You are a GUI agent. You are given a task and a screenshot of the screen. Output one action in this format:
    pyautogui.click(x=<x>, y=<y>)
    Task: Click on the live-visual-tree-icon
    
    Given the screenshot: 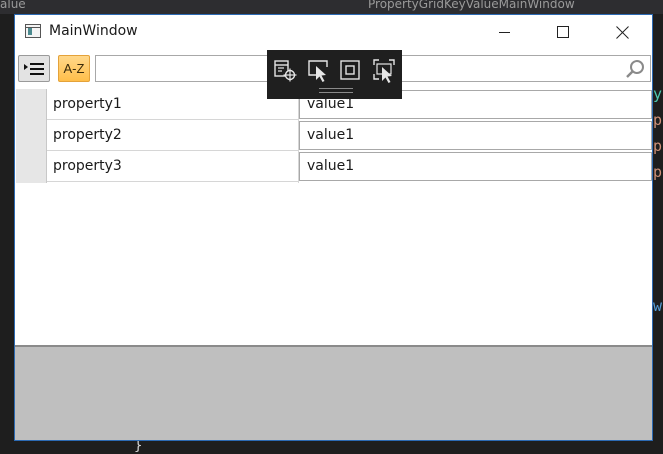 What is the action you would take?
    pyautogui.click(x=285, y=71)
    